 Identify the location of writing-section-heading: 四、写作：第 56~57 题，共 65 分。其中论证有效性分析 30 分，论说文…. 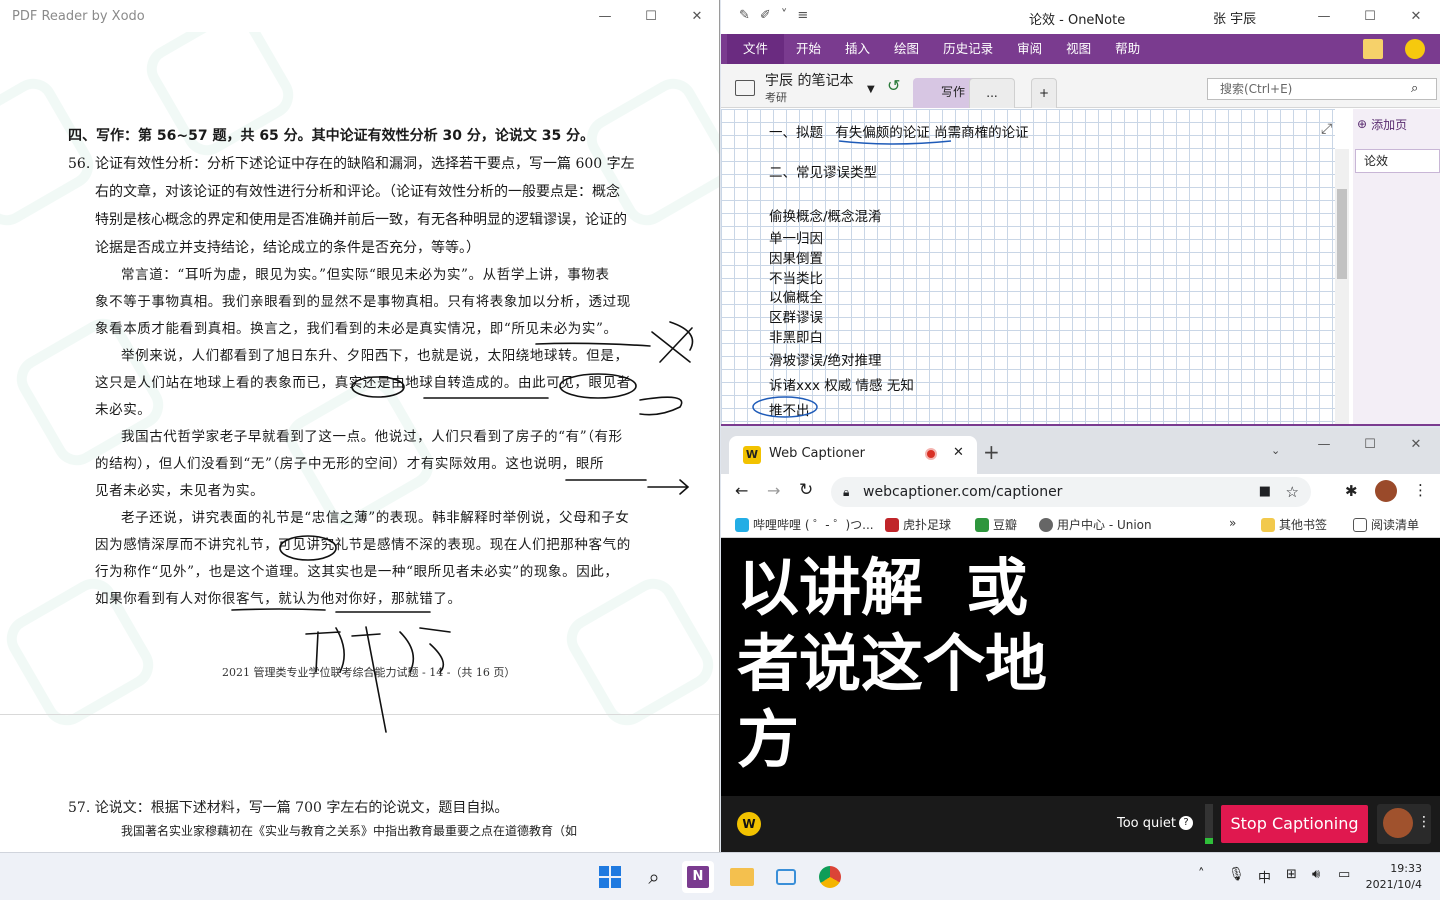
(331, 136).